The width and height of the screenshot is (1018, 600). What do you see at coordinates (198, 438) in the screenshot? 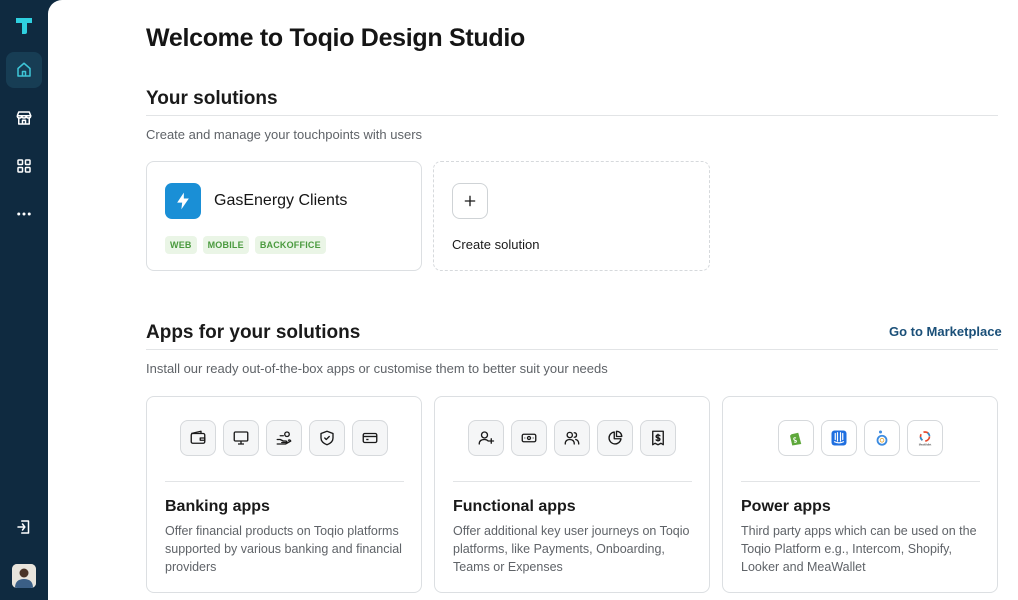
I see `wallet-icon` at bounding box center [198, 438].